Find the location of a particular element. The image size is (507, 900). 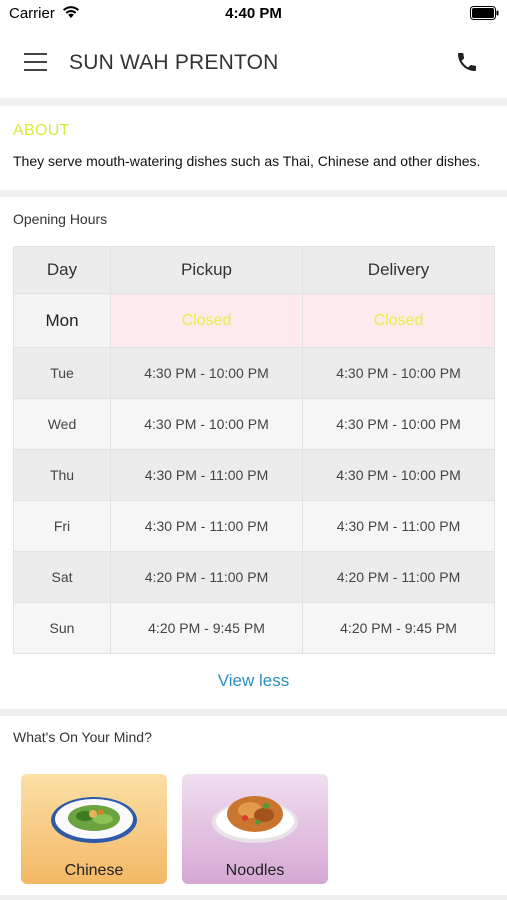

delivery-cell: 4:30 PM - 11:00 PM is located at coordinates (398, 526).